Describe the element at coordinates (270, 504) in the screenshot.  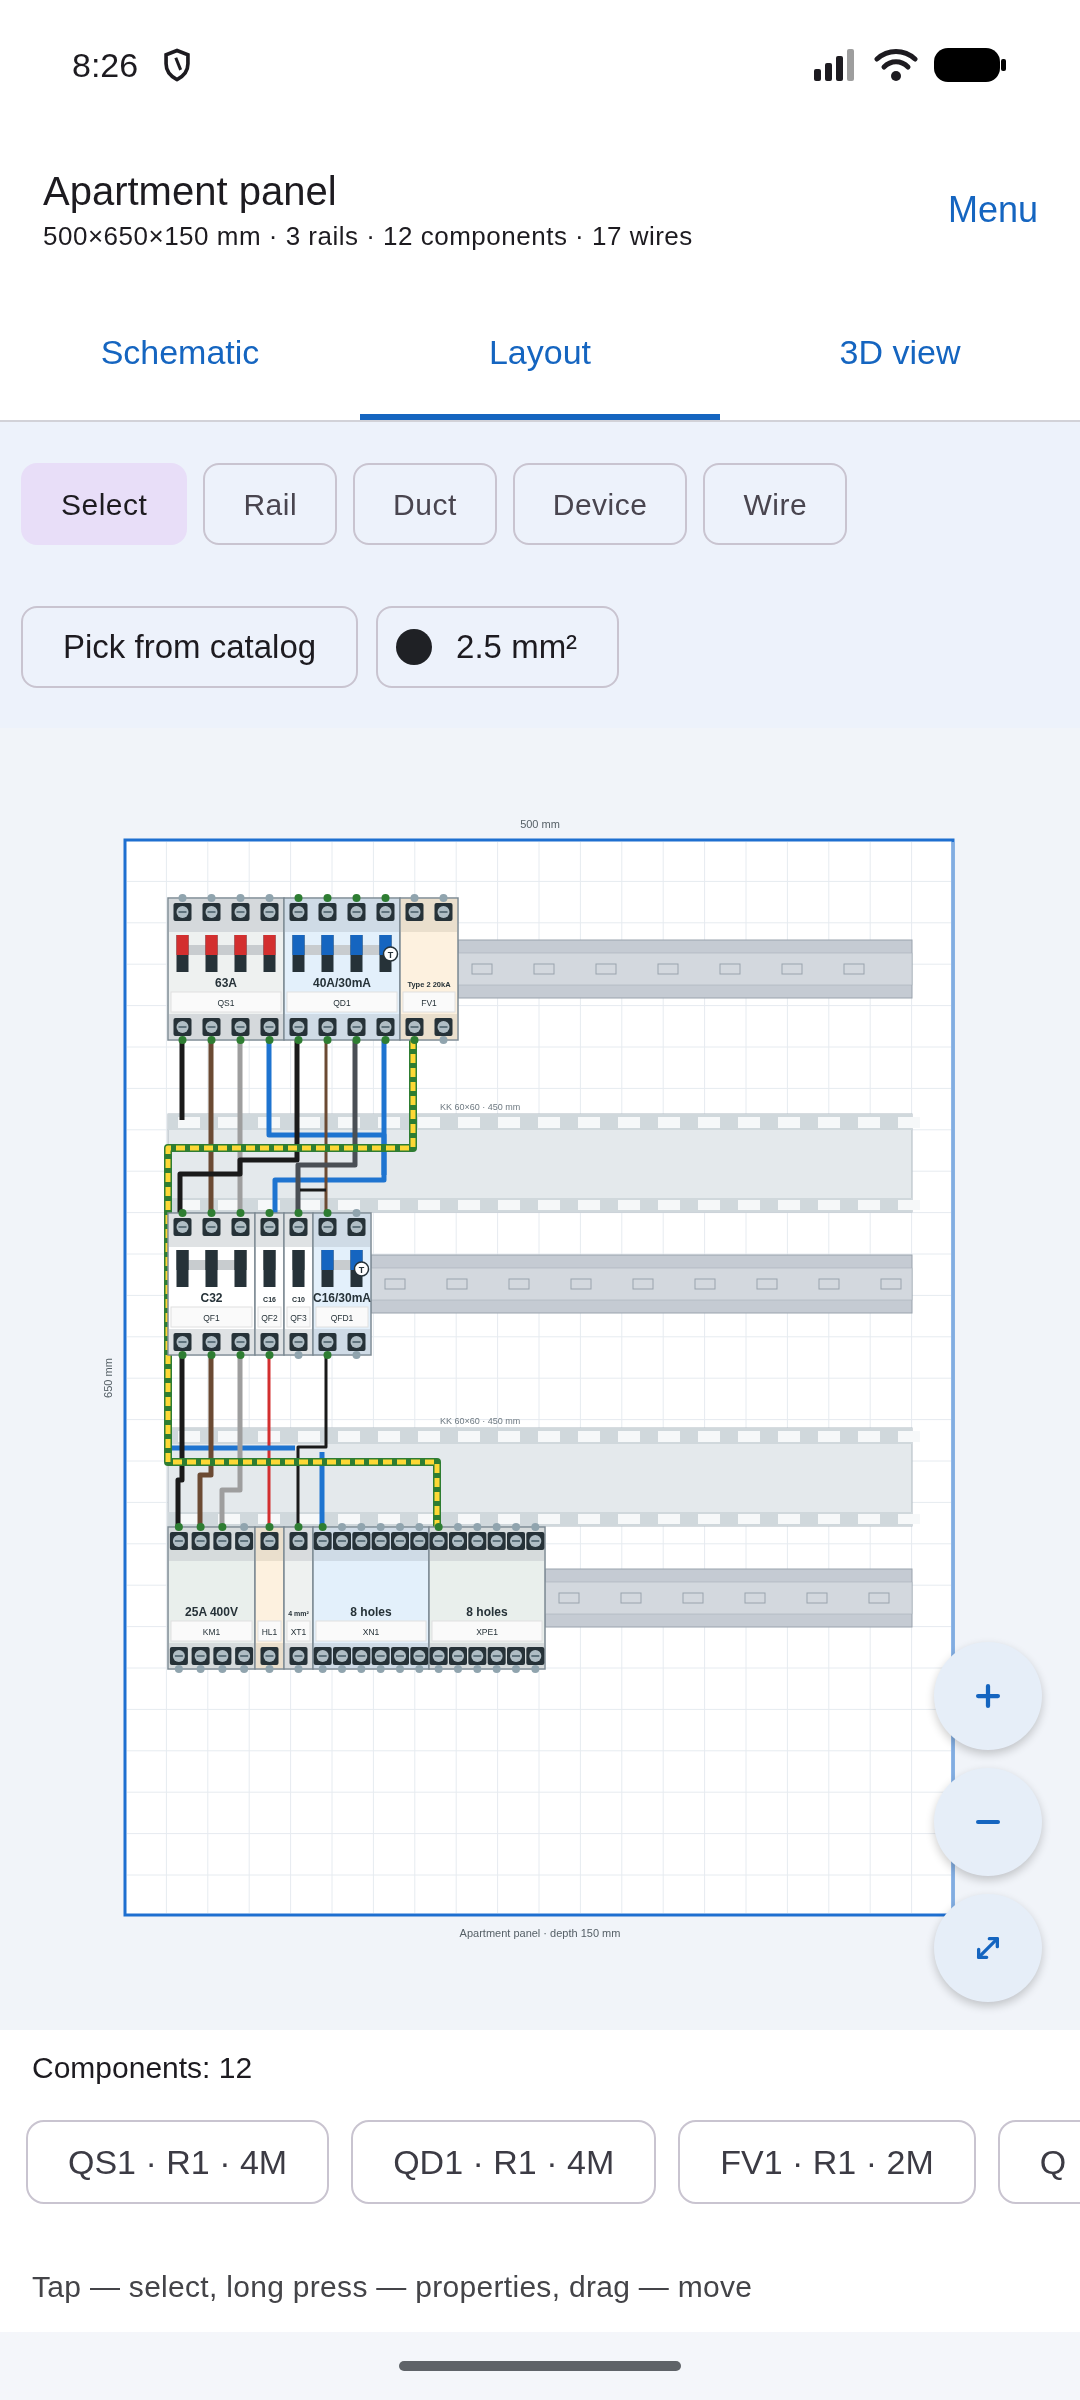
I see `tool-chip: Rail` at that location.